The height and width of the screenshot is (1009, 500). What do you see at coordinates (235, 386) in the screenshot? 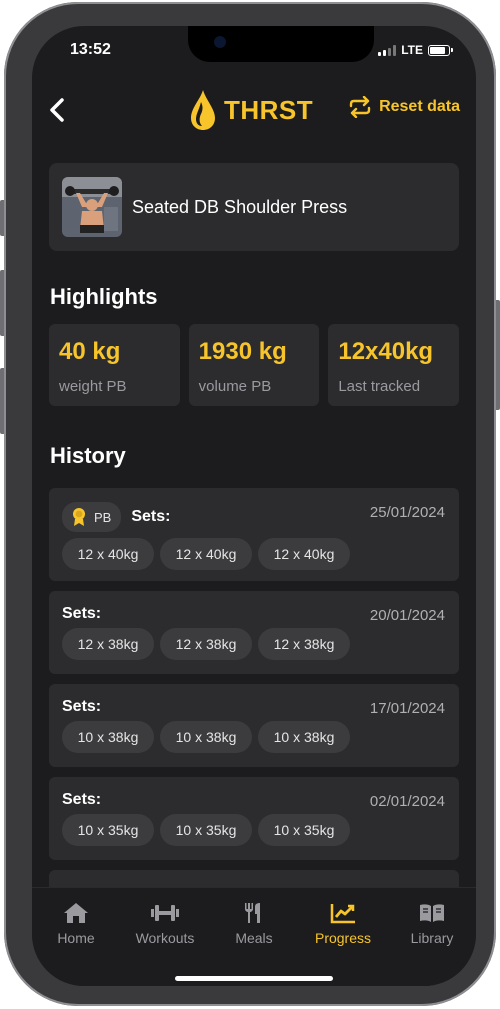
I see `highlight-label: volume PB` at bounding box center [235, 386].